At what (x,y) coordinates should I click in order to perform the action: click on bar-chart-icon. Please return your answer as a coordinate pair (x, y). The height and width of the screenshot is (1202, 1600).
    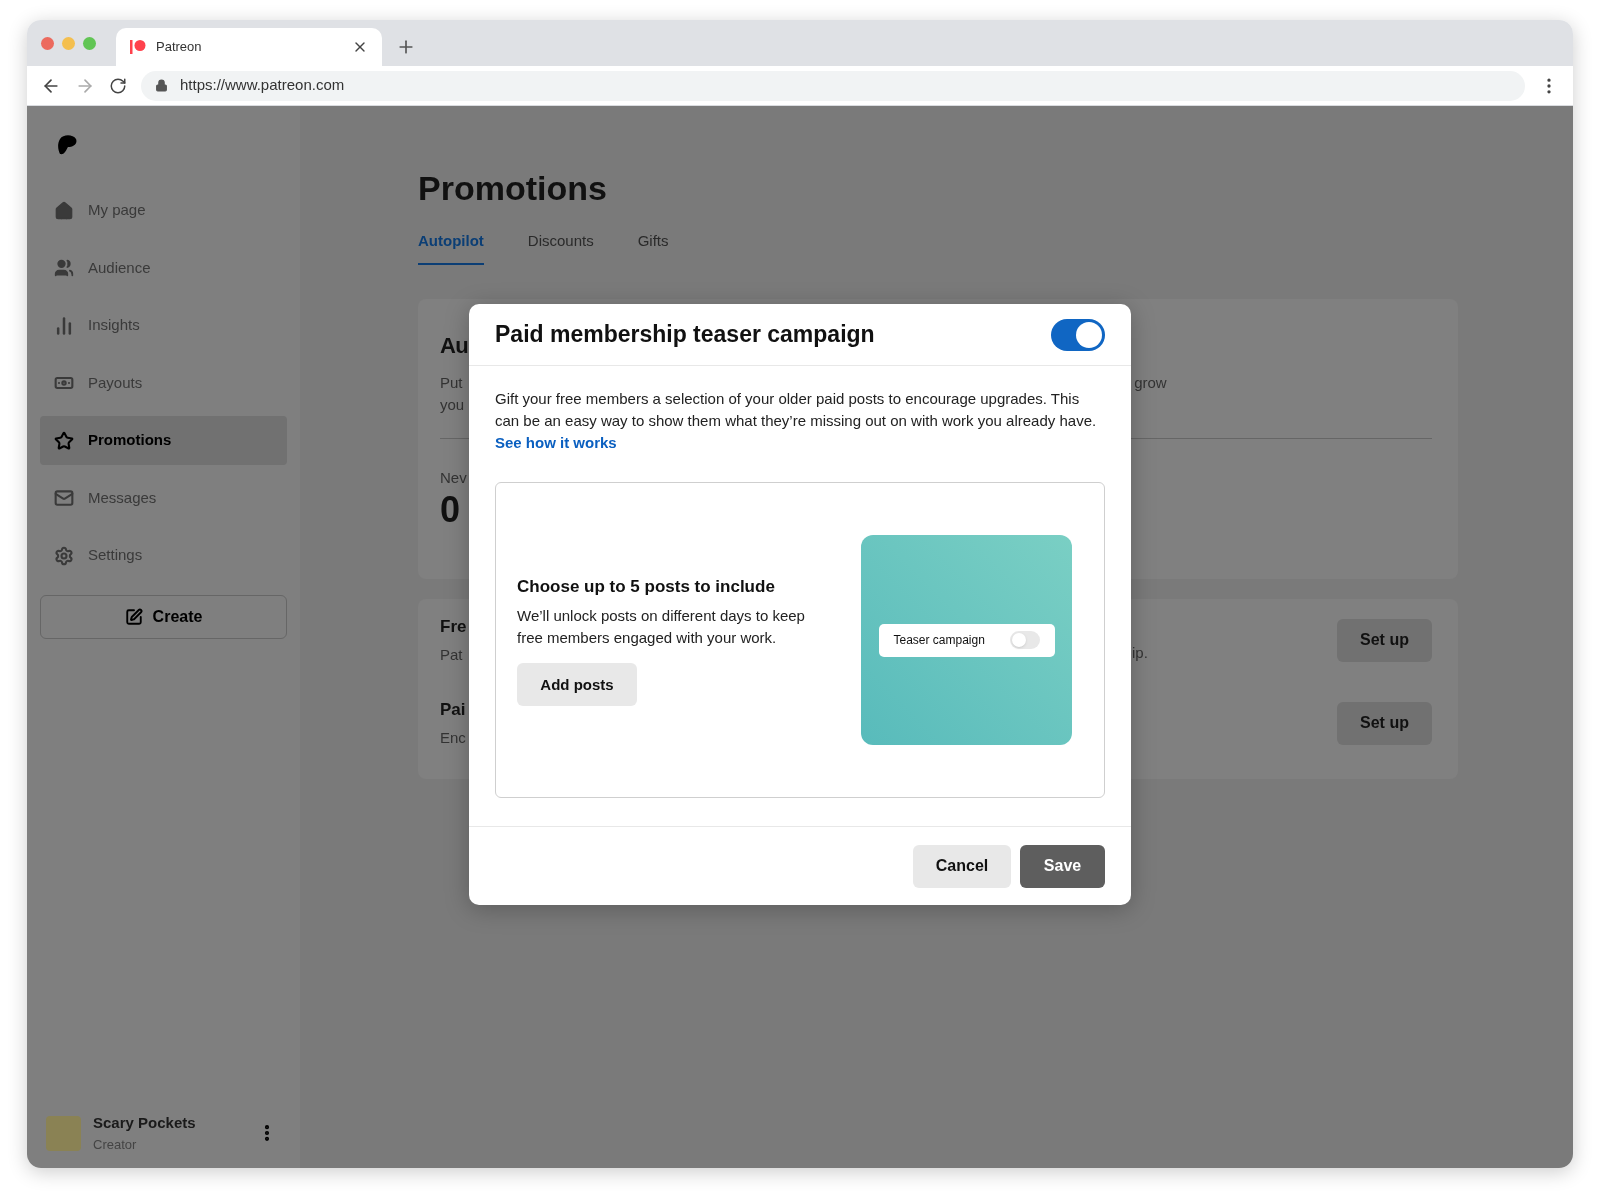
    Looking at the image, I should click on (64, 325).